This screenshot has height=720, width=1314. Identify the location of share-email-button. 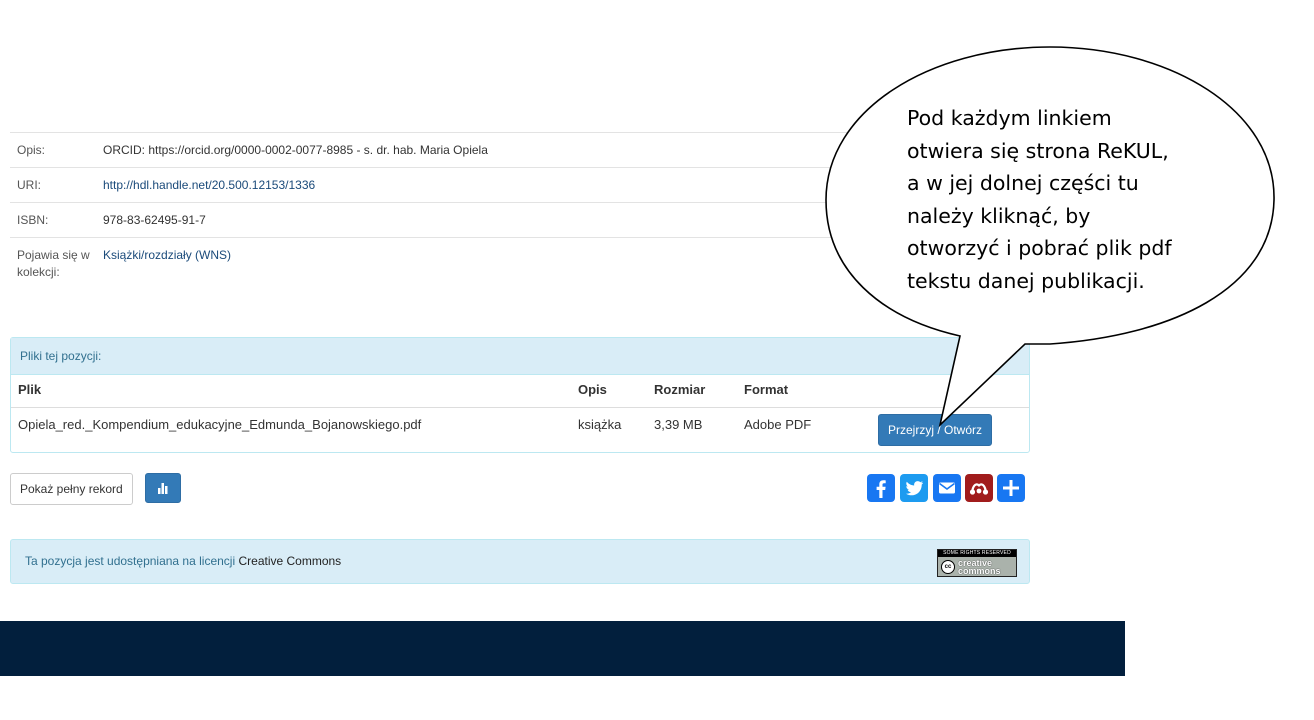
(947, 488).